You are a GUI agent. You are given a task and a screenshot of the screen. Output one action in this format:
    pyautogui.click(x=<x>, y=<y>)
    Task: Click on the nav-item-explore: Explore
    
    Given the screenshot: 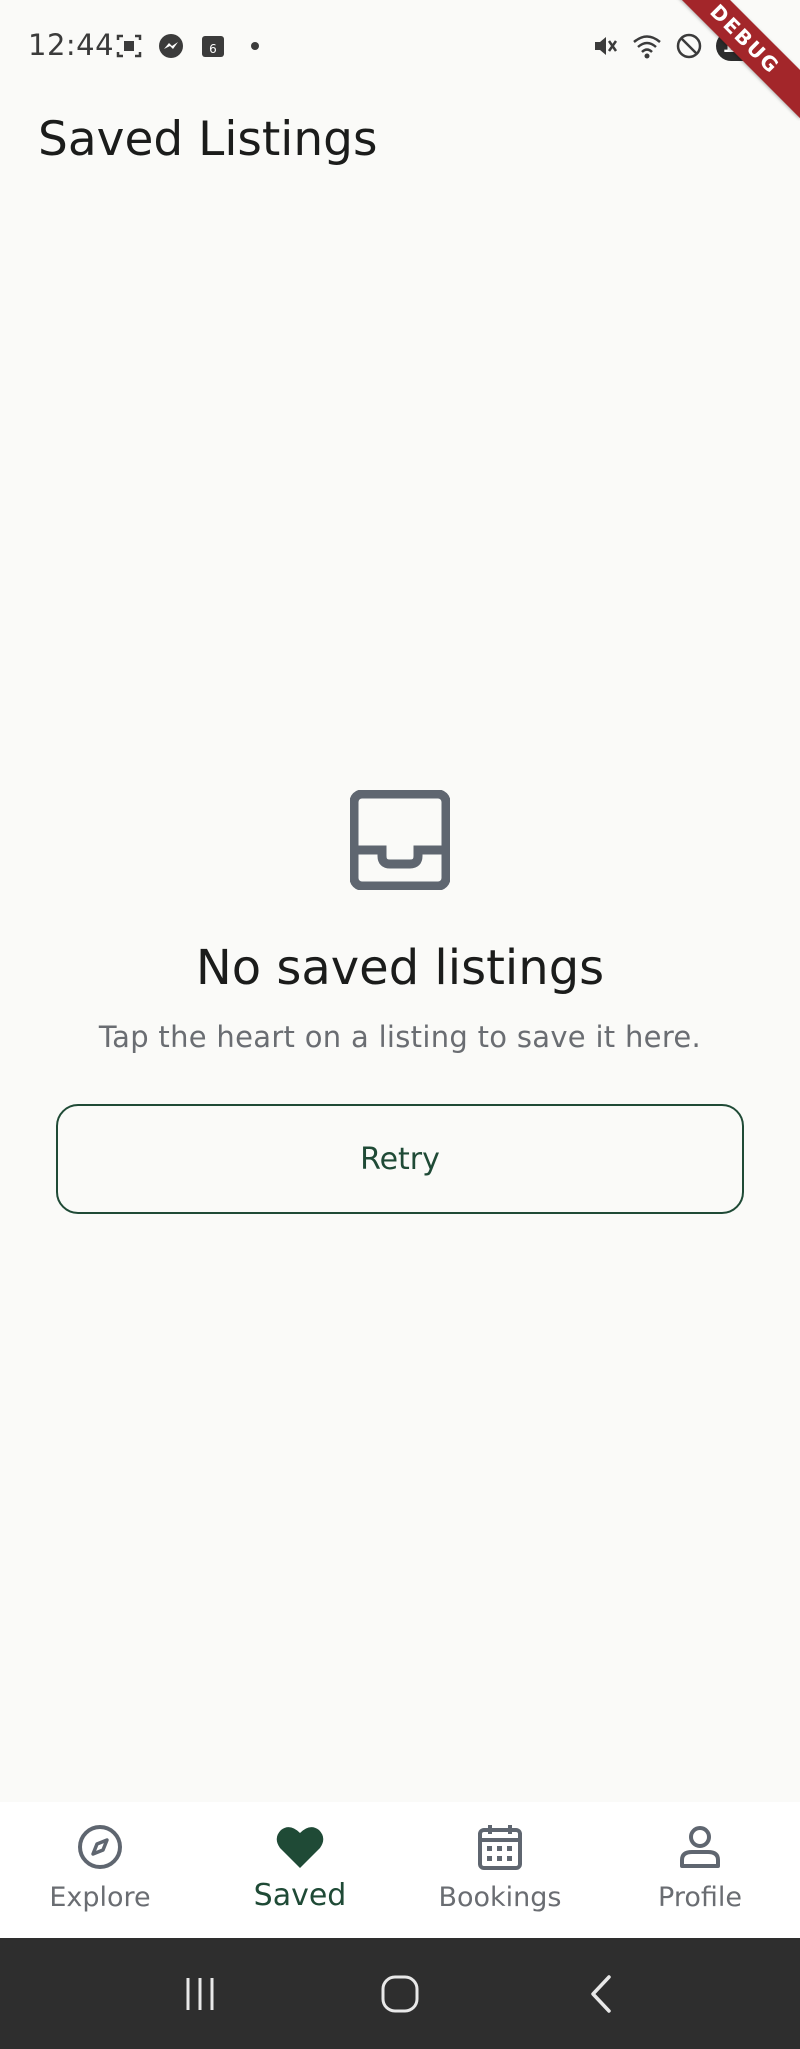 What is the action you would take?
    pyautogui.click(x=100, y=1870)
    